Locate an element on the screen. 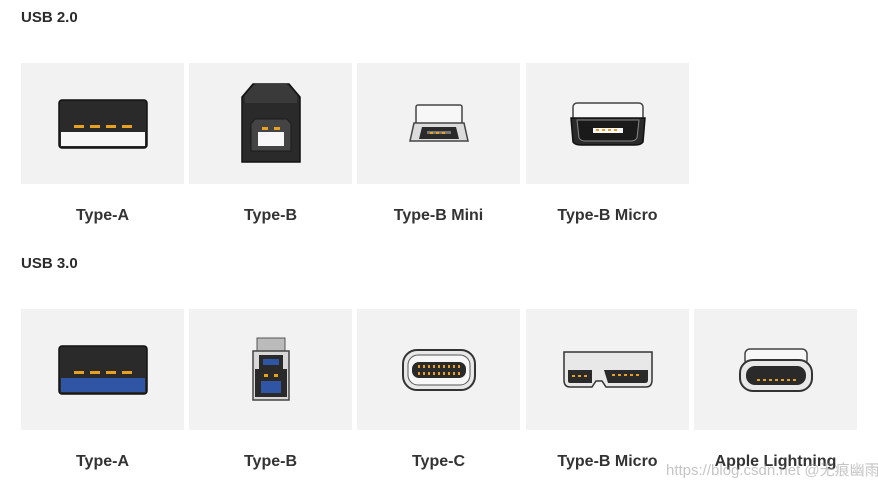 Image resolution: width=878 pixels, height=487 pixels. usb3-type-b-micro-connector-icon is located at coordinates (607, 369).